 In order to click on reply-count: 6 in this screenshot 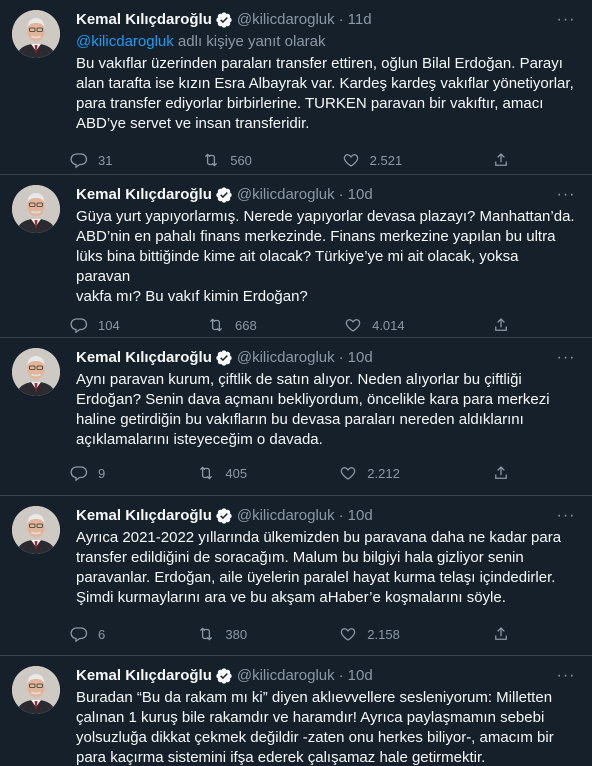, I will do `click(102, 634)`.